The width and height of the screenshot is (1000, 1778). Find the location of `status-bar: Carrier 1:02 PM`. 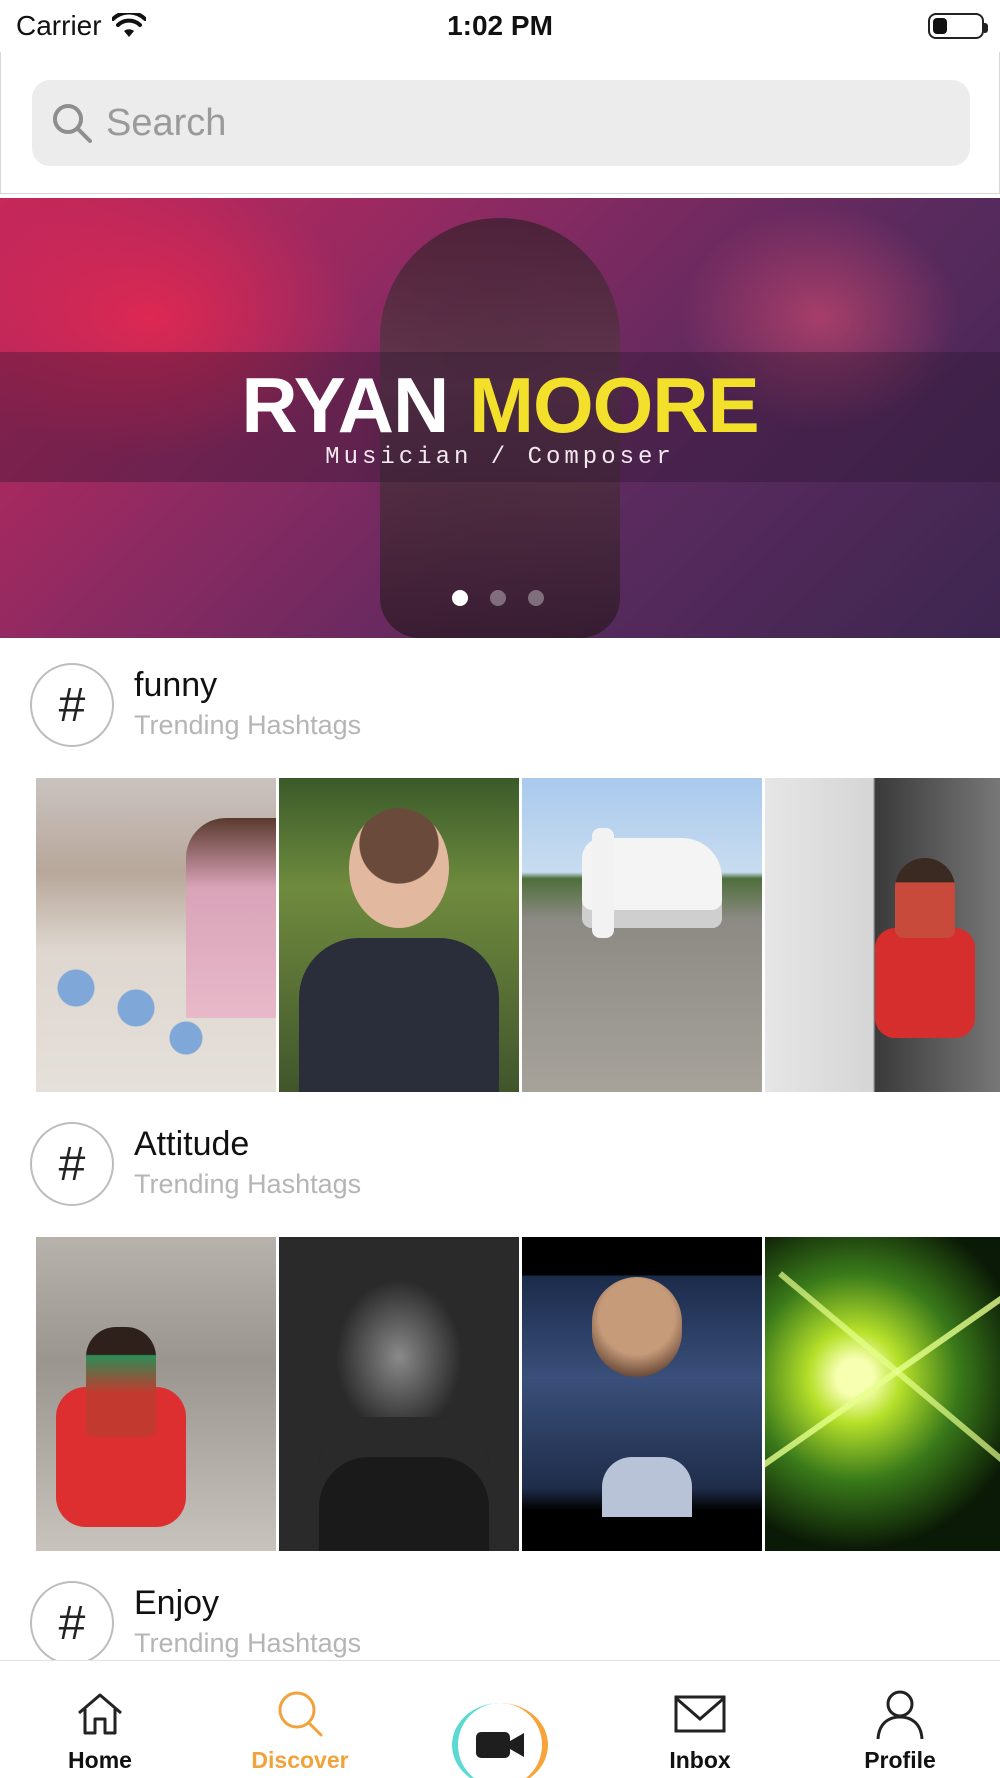

status-bar: Carrier 1:02 PM is located at coordinates (500, 26).